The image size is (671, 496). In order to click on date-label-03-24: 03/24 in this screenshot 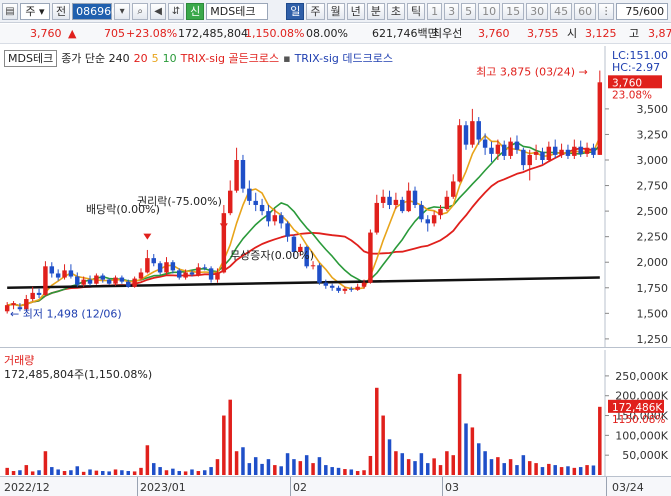, I will do `click(628, 487)`.